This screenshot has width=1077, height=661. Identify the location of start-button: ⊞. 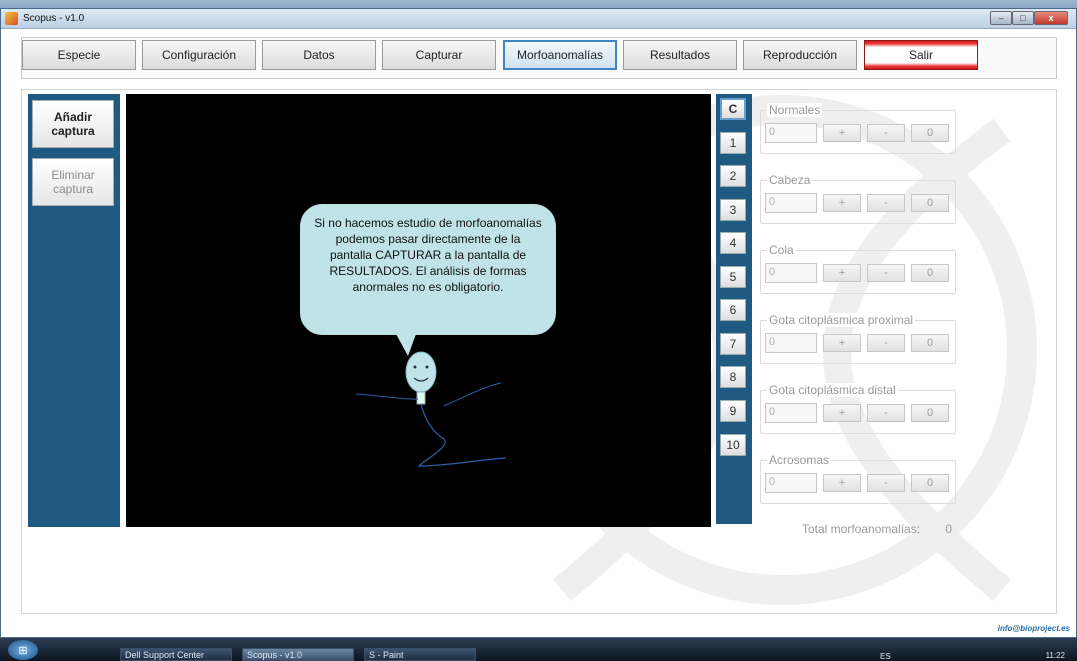
(23, 650).